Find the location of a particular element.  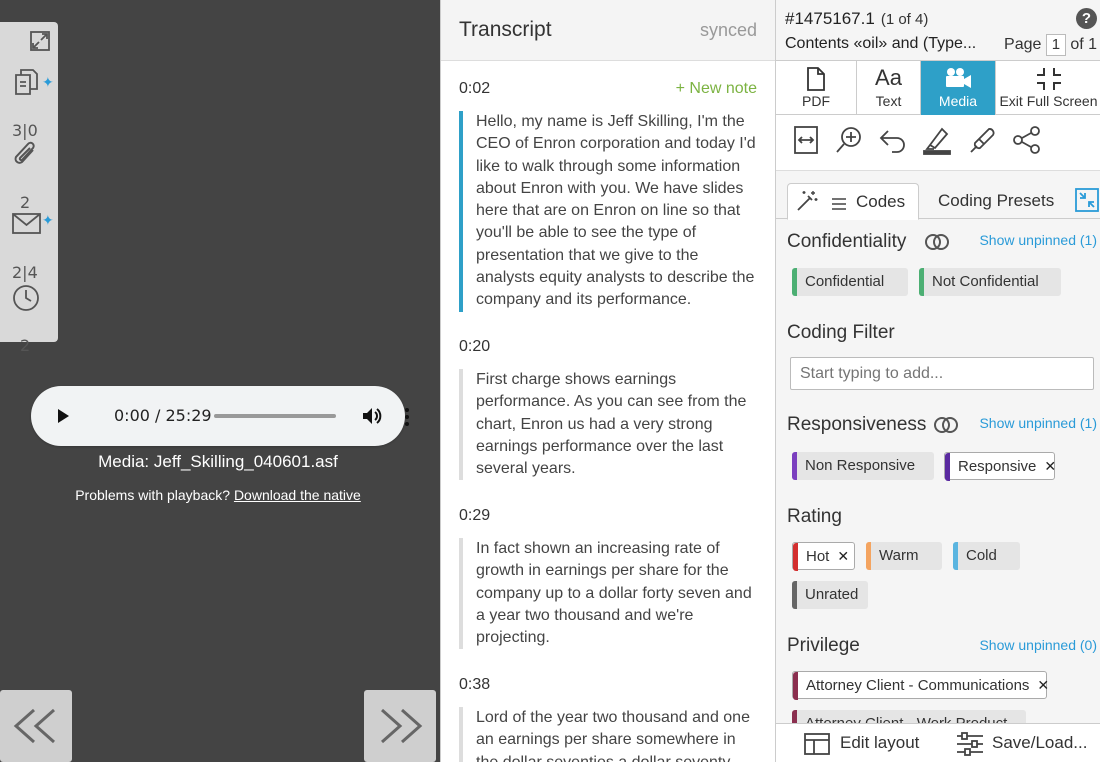

section-title-responsiveness: Responsiveness is located at coordinates (857, 424).